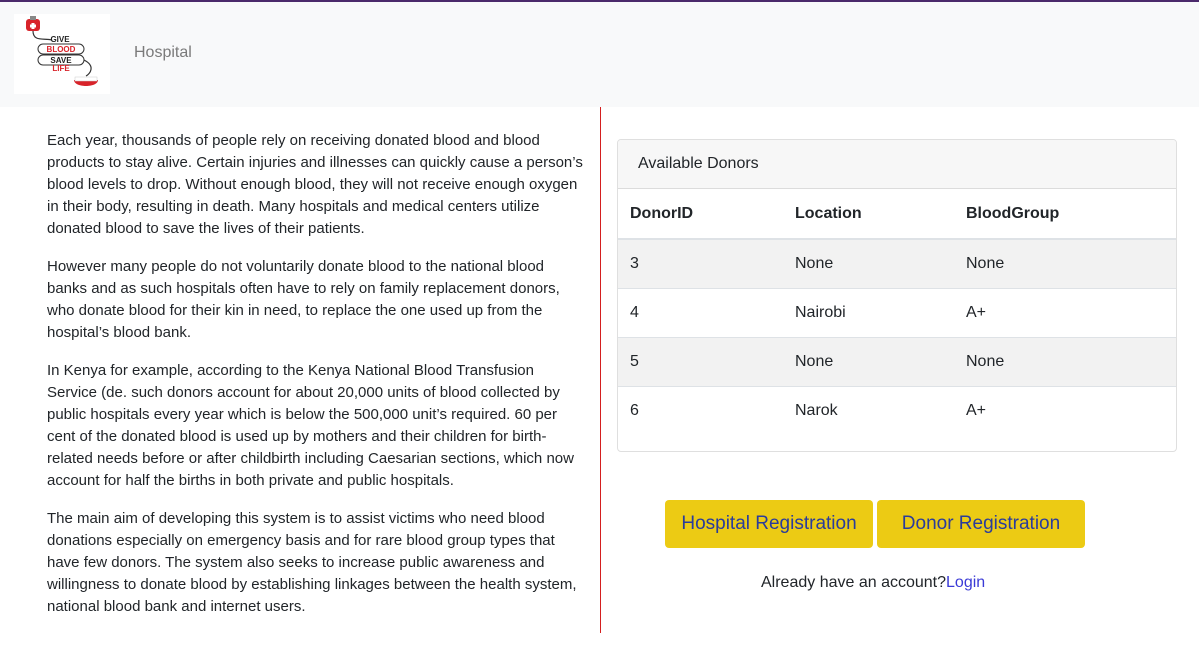 The width and height of the screenshot is (1199, 670). I want to click on blood-bag-logo-icon: GIVE BLOOD SAVE LIFE, so click(62, 51).